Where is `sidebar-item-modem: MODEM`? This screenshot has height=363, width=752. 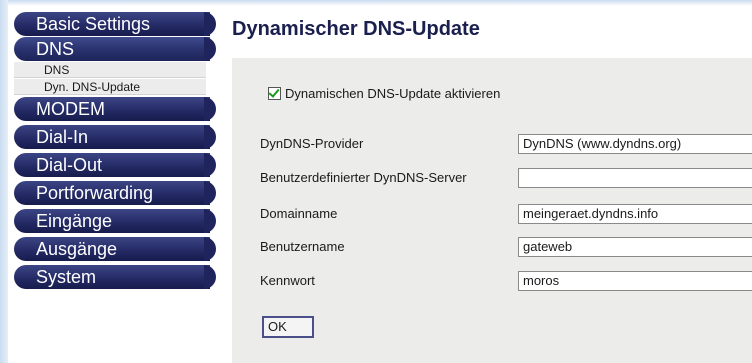 sidebar-item-modem: MODEM is located at coordinates (115, 109).